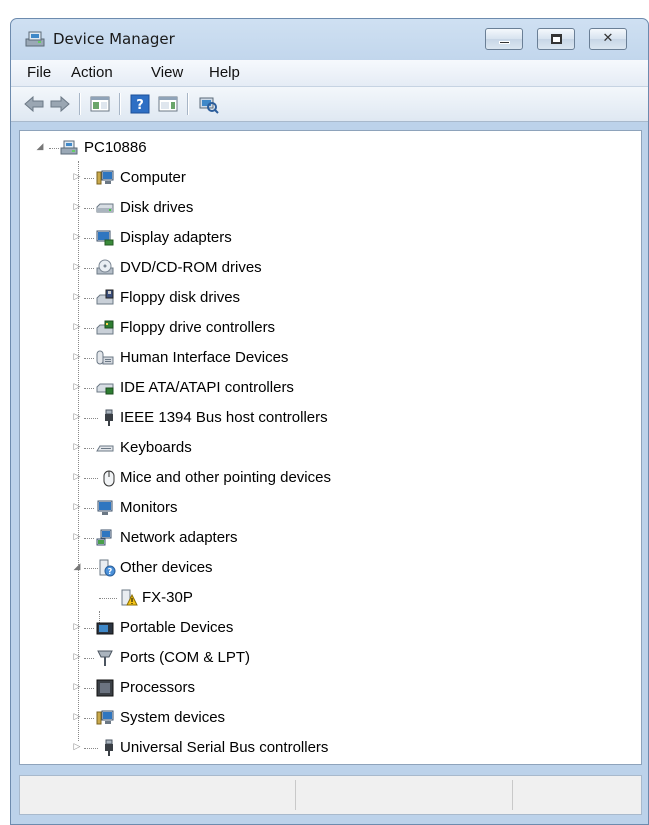  Describe the element at coordinates (330, 388) in the screenshot. I see `tree-item-ide-ata-atapi-controllers: ▷ IDE ATA/ATAPI controllers` at that location.